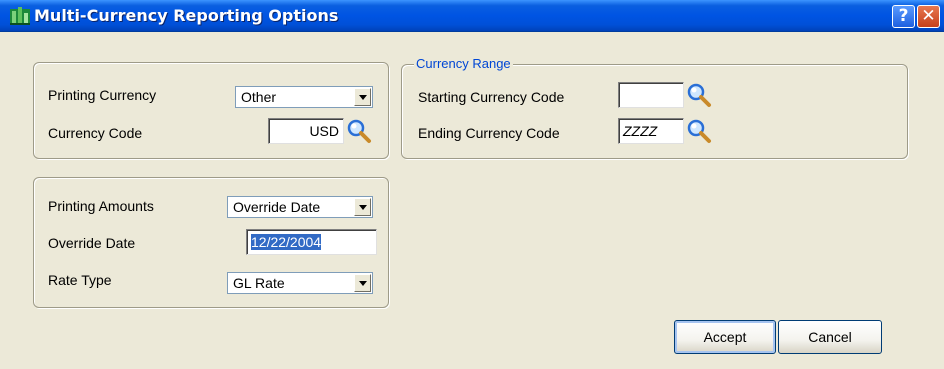  What do you see at coordinates (186, 15) in the screenshot?
I see `window-title: Multi-Currency Reporting Options` at bounding box center [186, 15].